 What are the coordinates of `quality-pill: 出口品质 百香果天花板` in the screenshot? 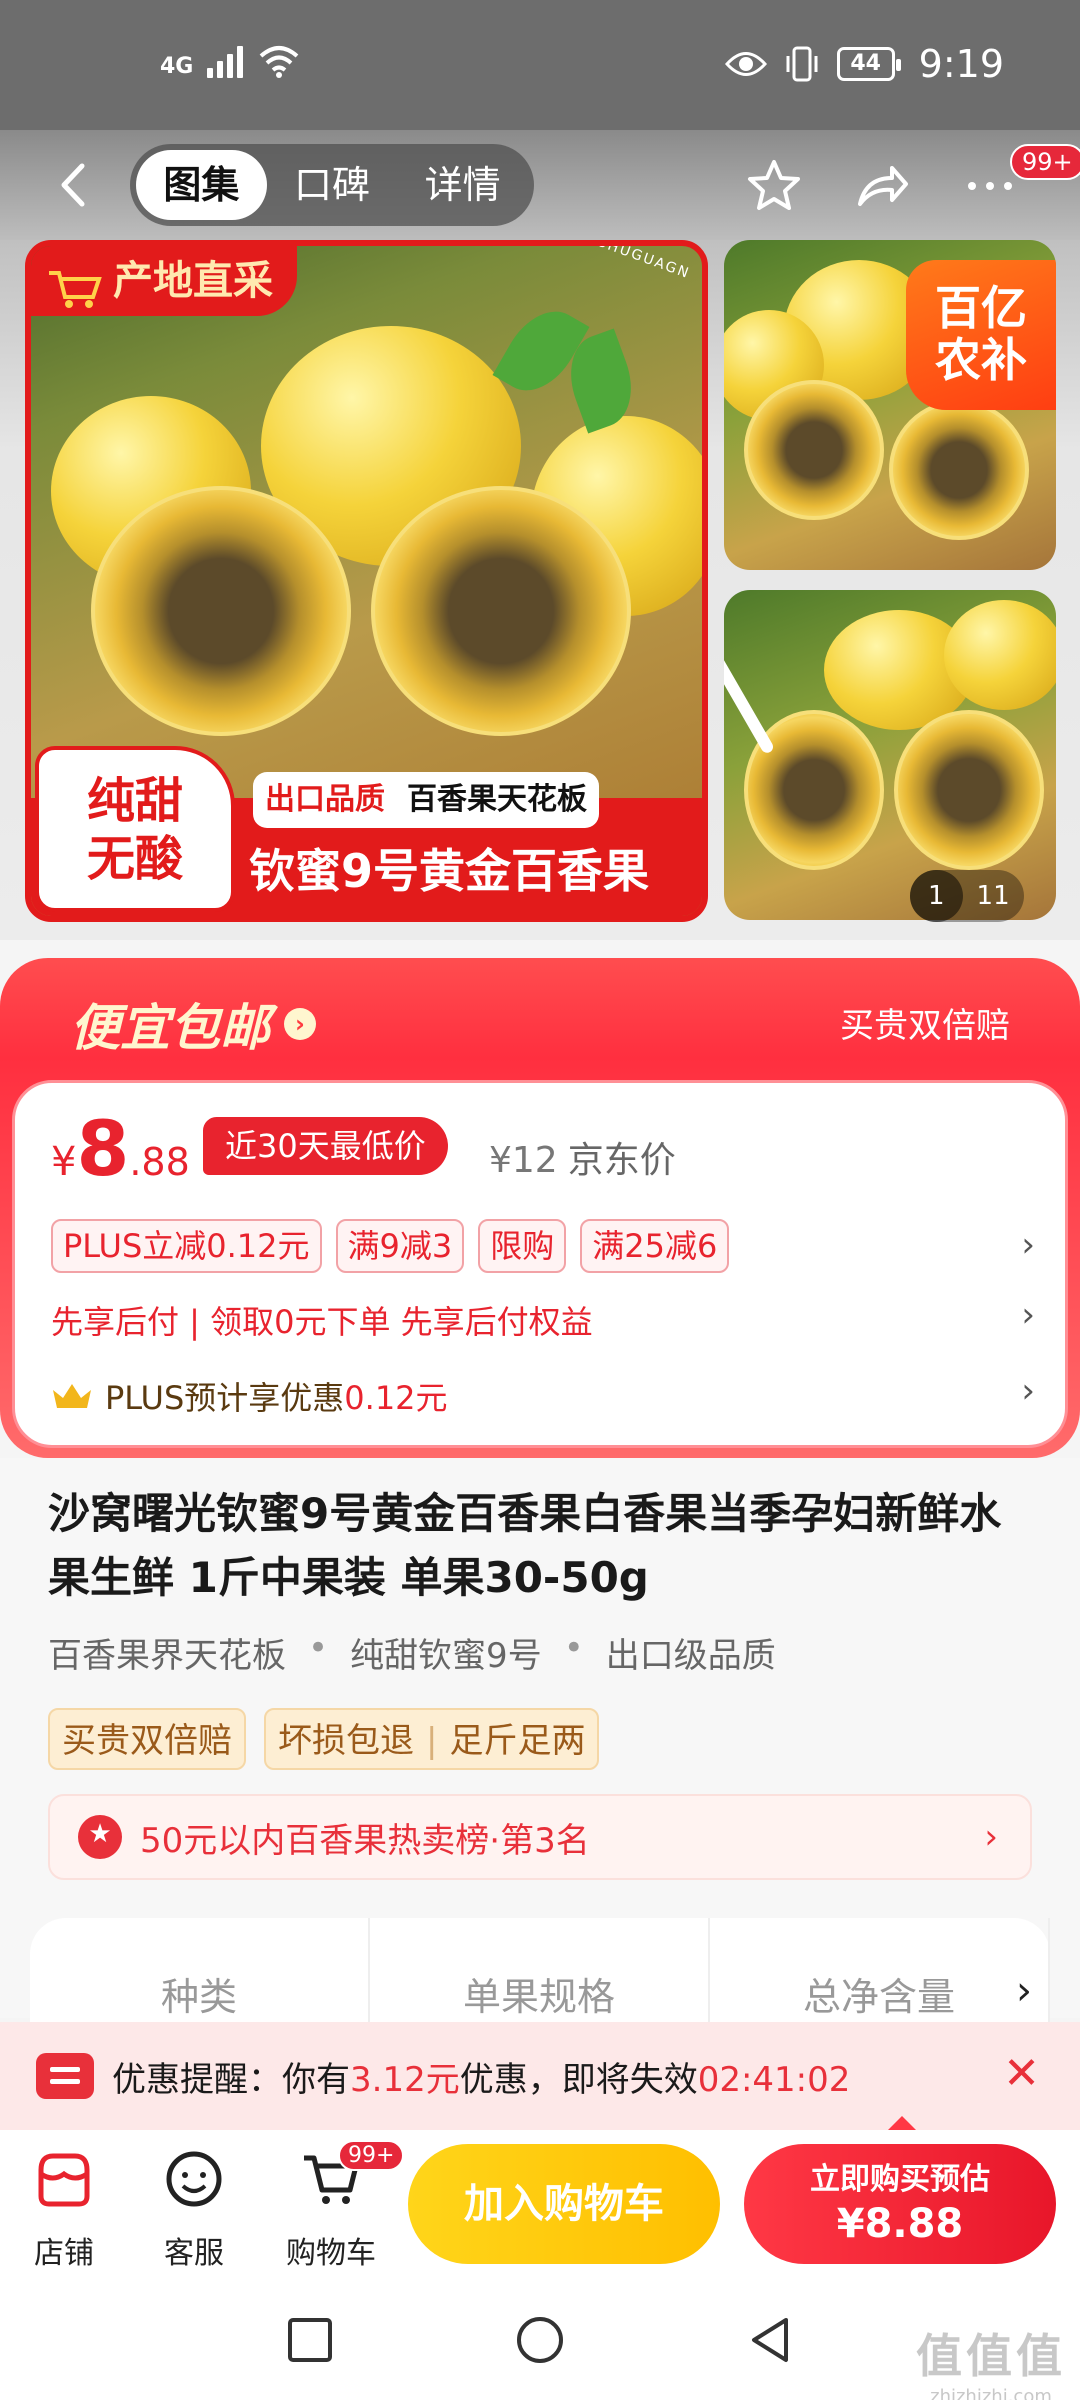 It's located at (426, 800).